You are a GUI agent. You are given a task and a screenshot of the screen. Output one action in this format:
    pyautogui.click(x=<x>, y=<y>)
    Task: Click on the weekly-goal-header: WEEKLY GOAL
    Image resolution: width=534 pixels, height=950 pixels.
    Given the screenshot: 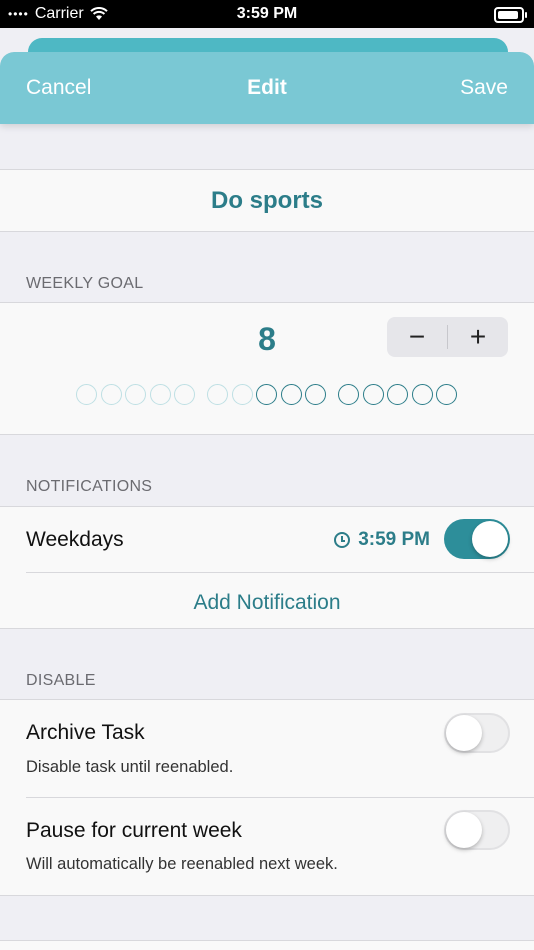 What is the action you would take?
    pyautogui.click(x=85, y=283)
    